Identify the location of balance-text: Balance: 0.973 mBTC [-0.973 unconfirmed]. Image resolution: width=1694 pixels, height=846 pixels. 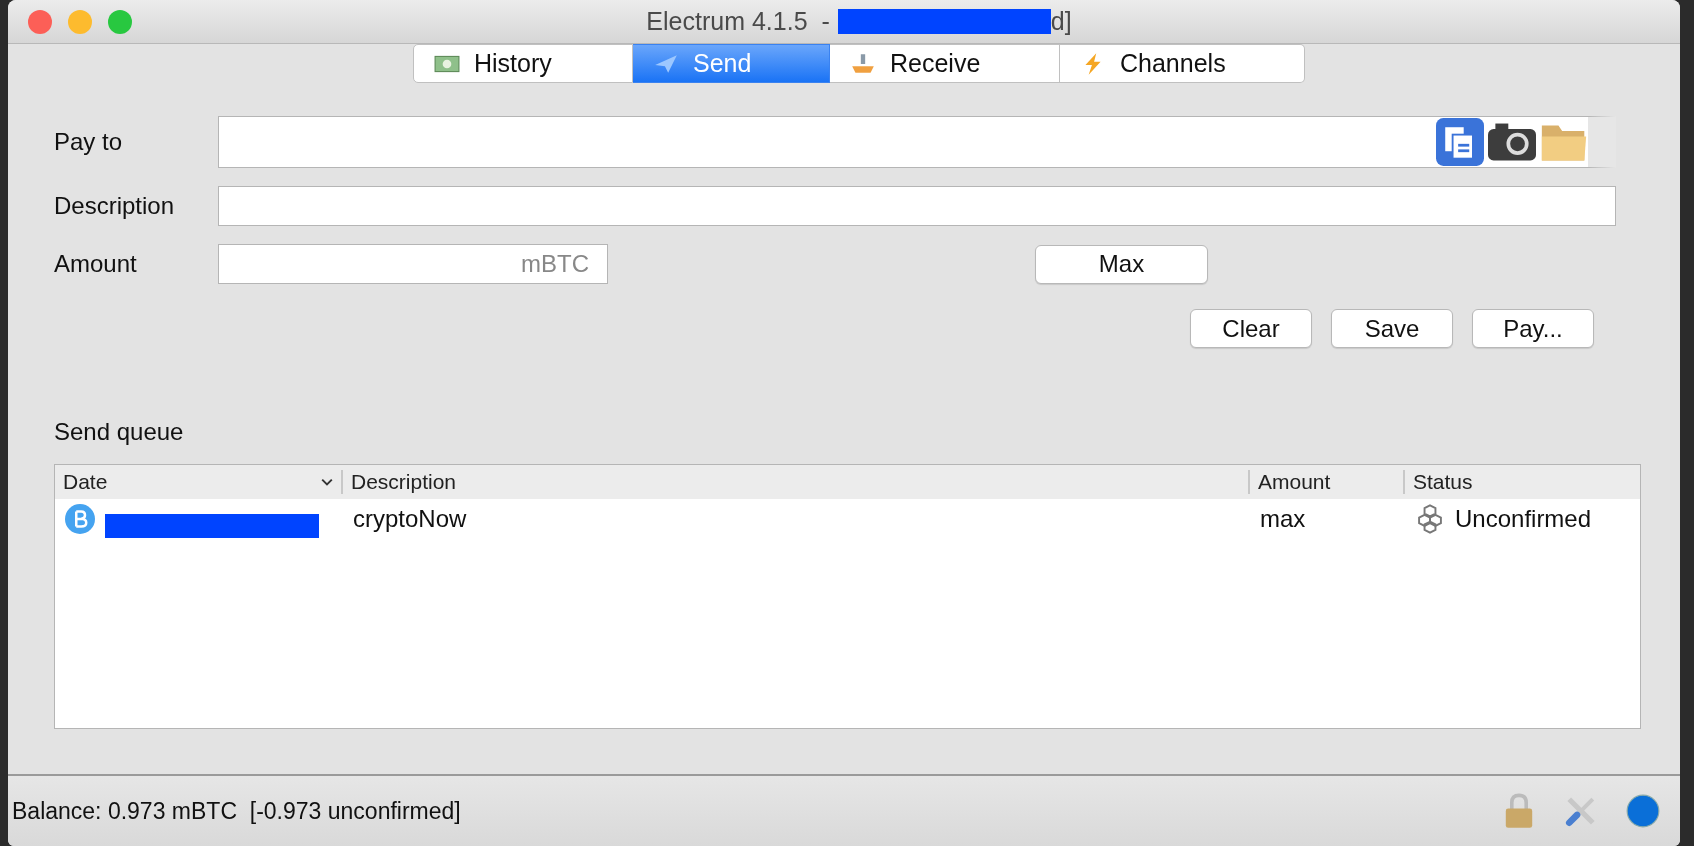
(236, 811).